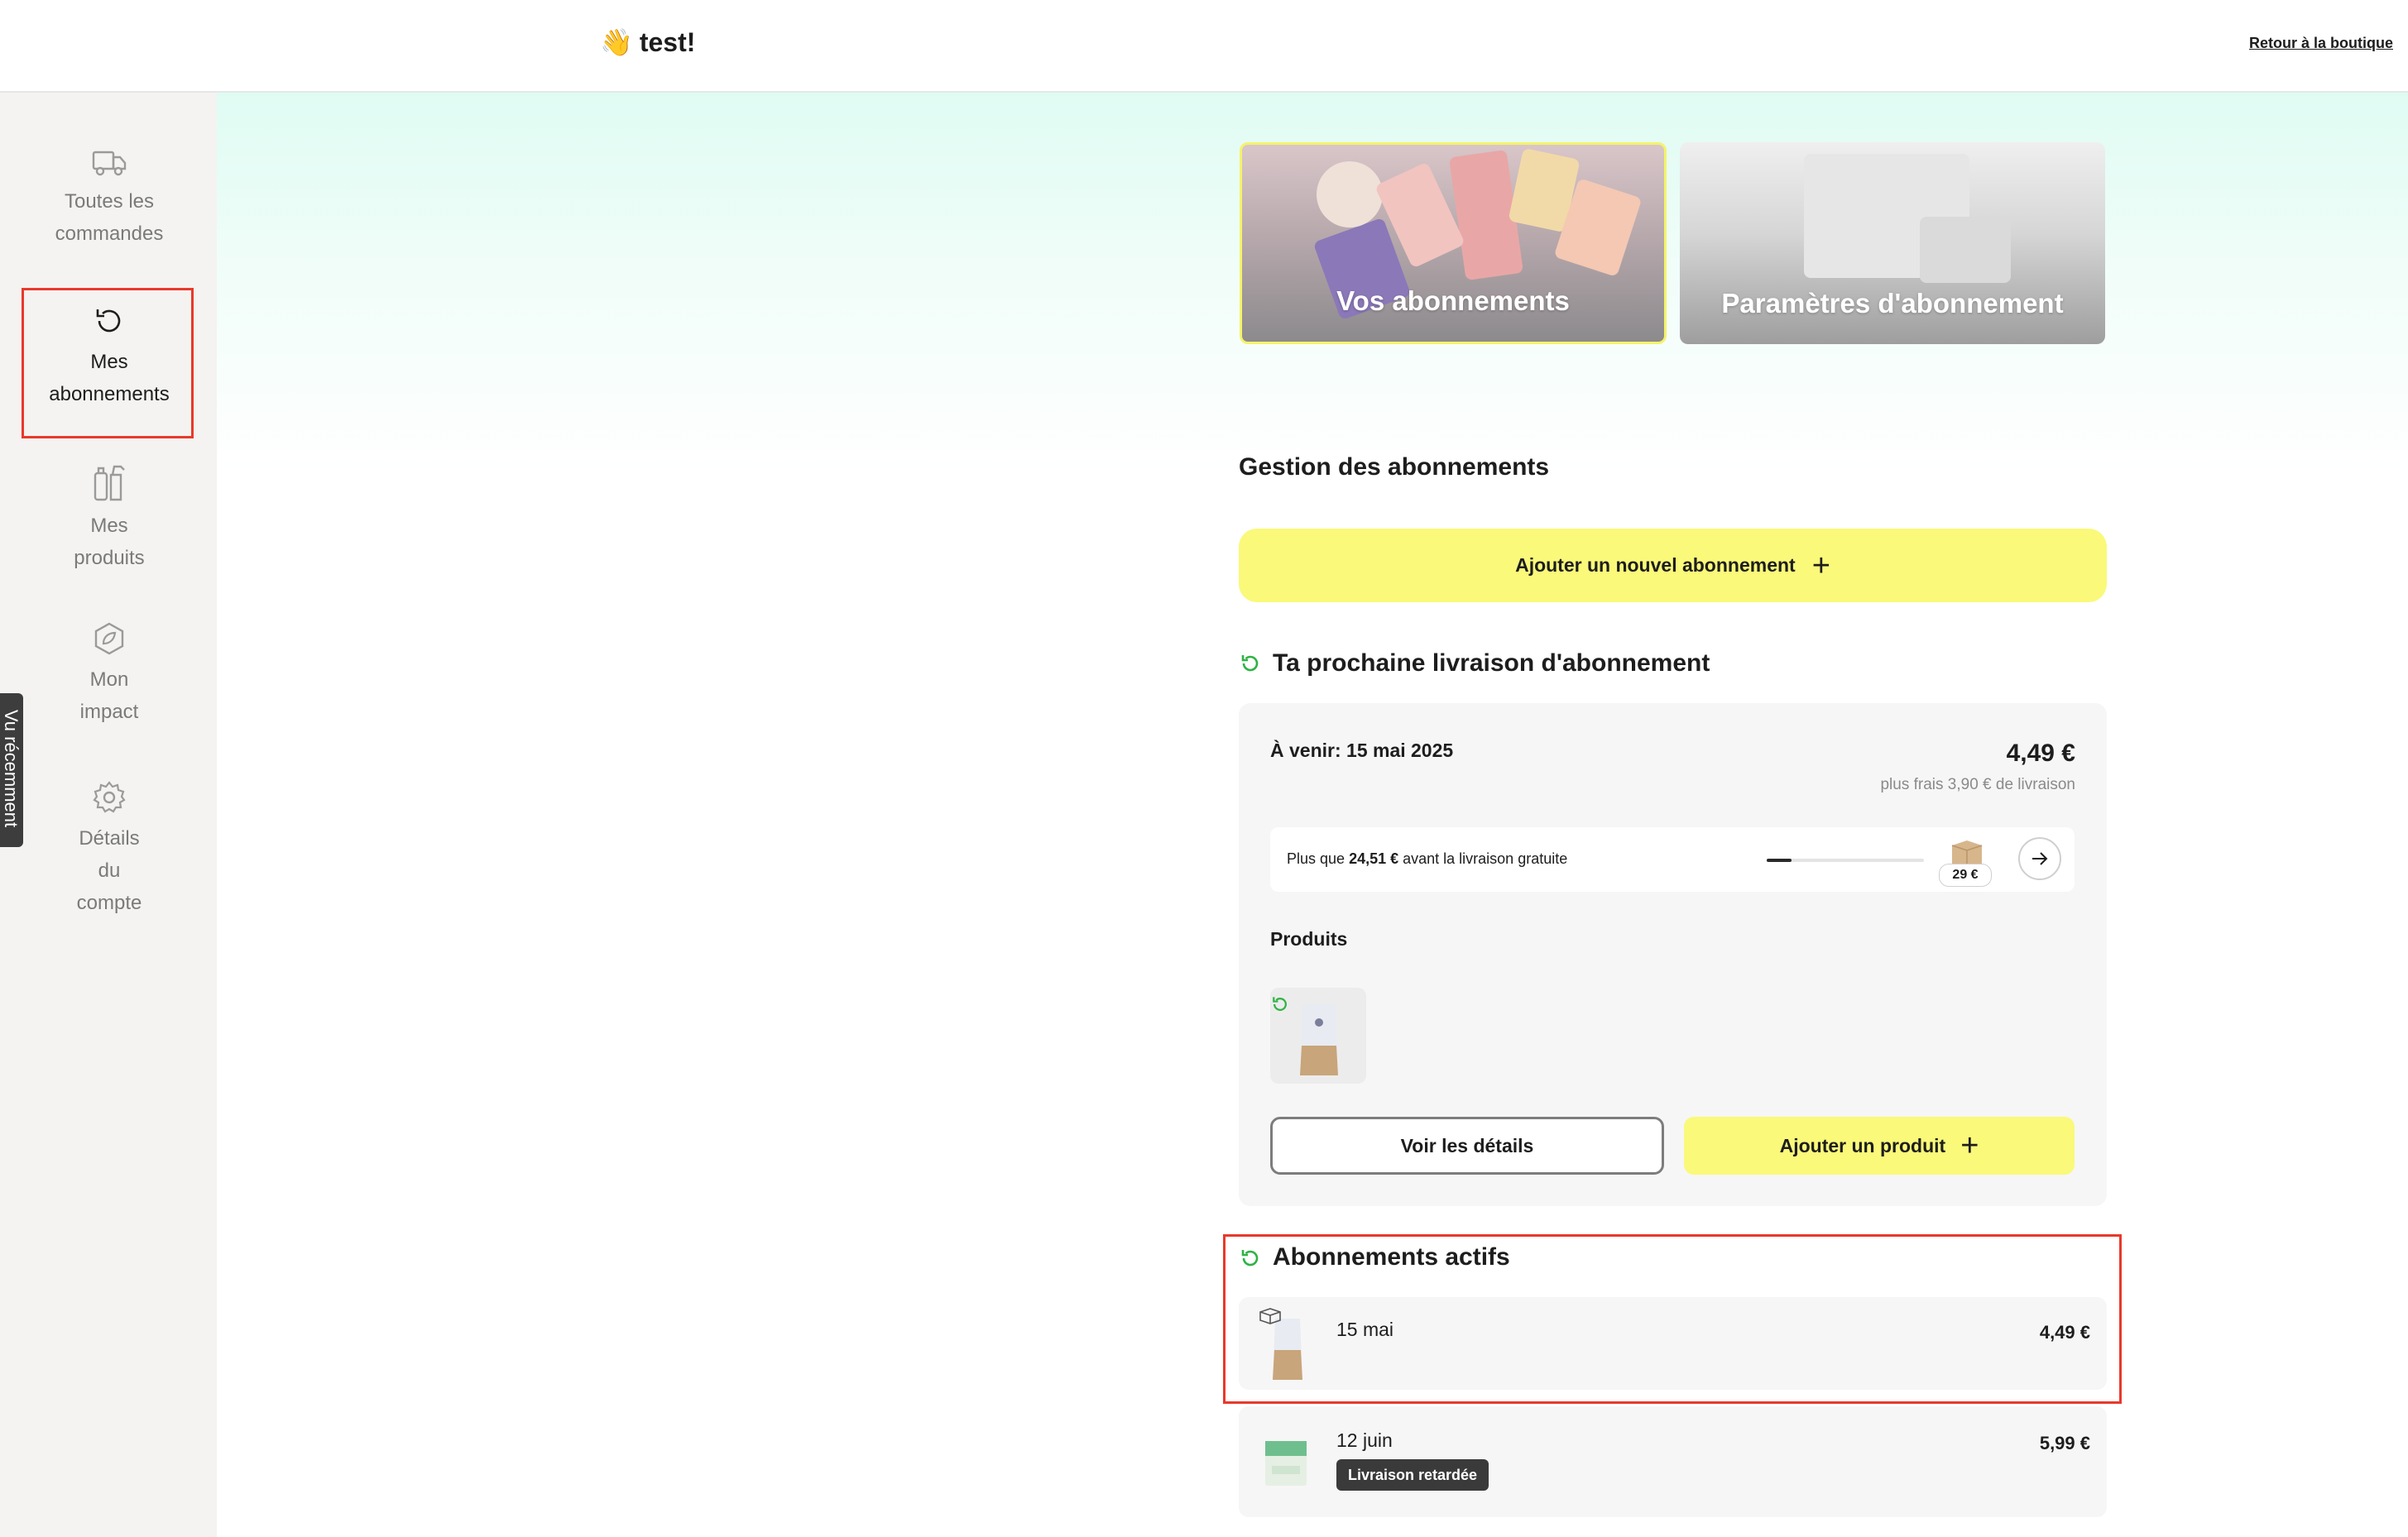  What do you see at coordinates (1673, 1461) in the screenshot?
I see `subscription-row: 12 juin 5,99 € Livraison retardée` at bounding box center [1673, 1461].